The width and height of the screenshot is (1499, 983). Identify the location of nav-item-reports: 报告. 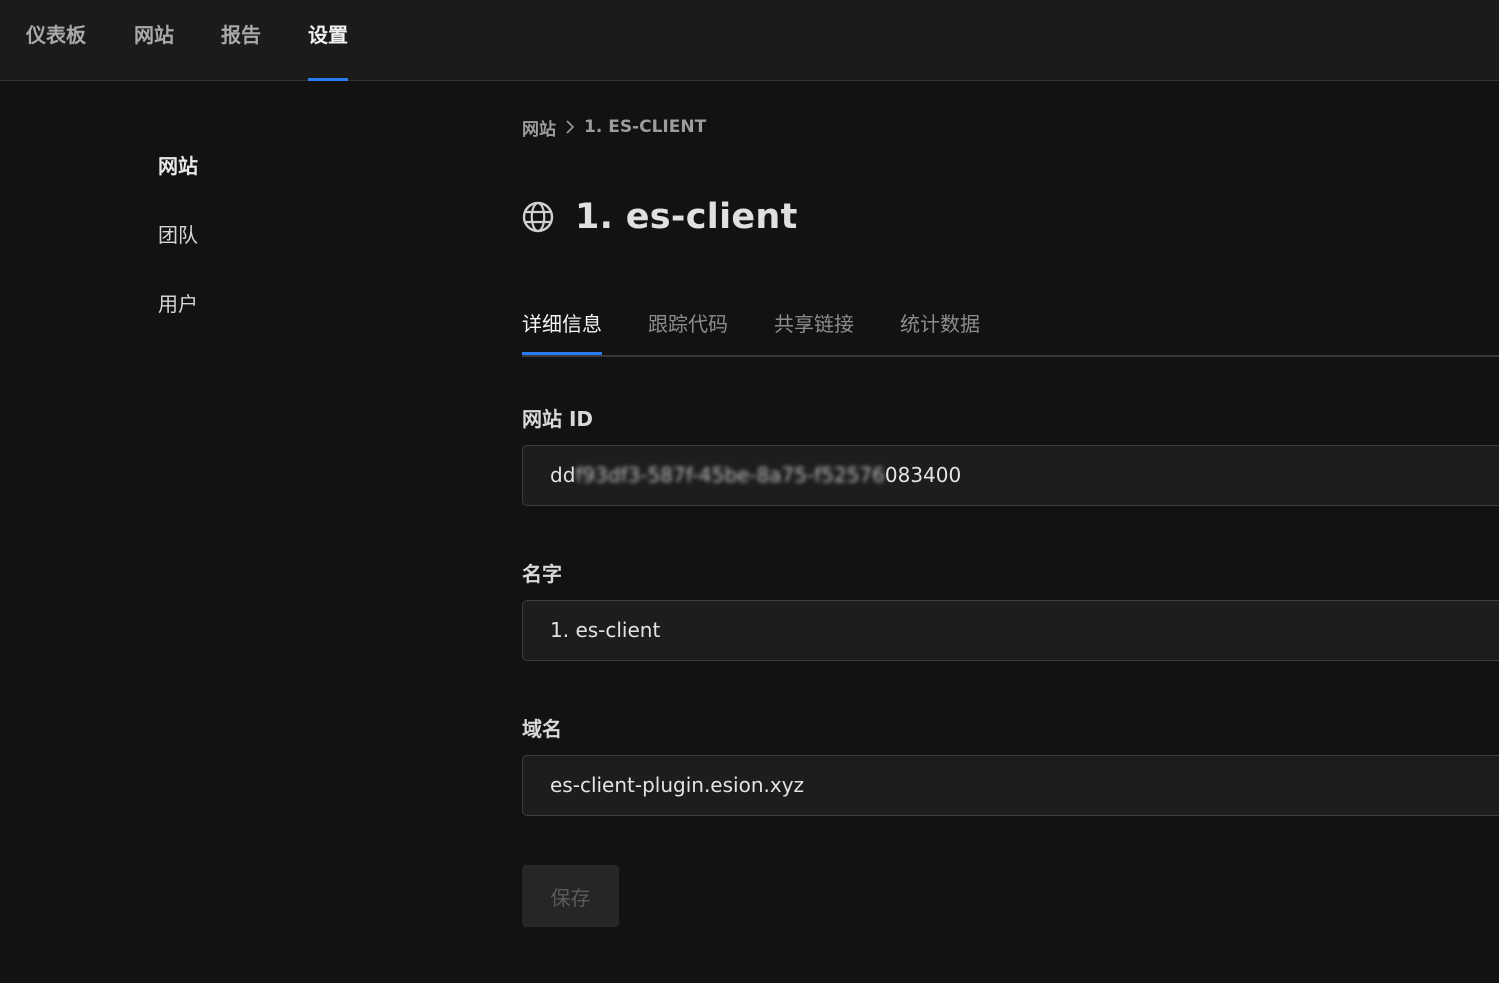
(241, 40).